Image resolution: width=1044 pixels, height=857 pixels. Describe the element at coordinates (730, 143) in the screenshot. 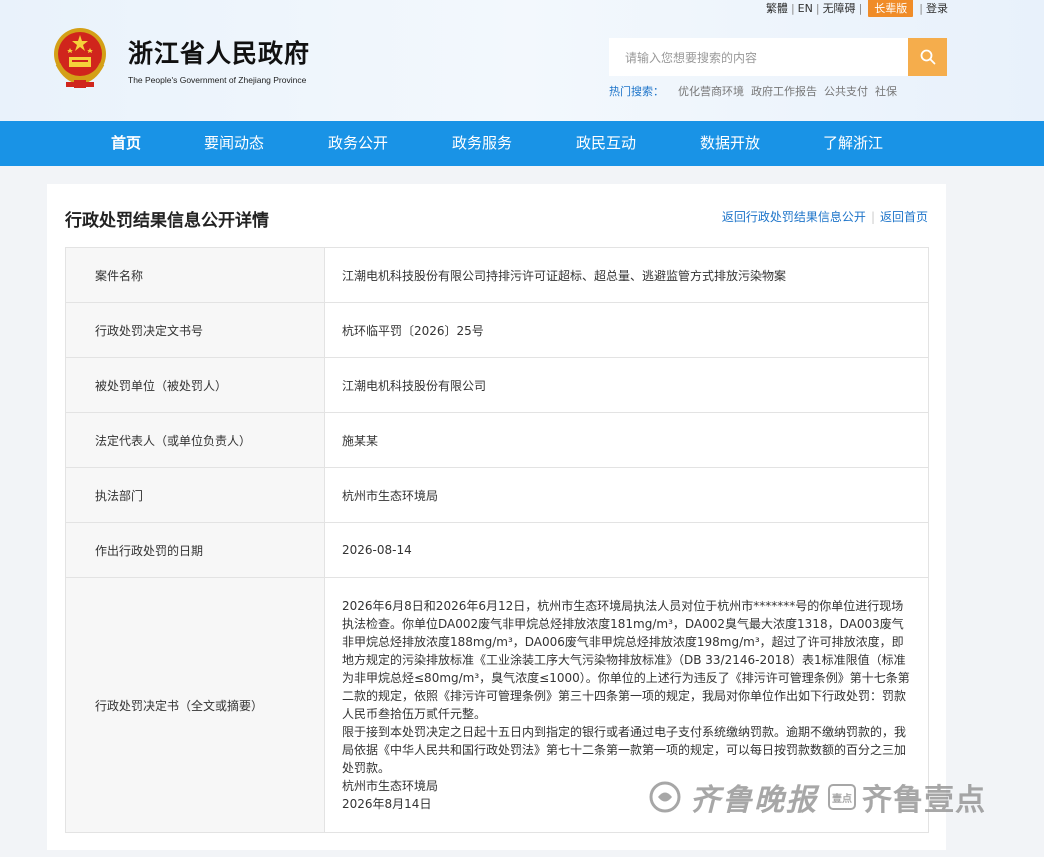

I see `nav-item-open-data: 数据开放` at that location.